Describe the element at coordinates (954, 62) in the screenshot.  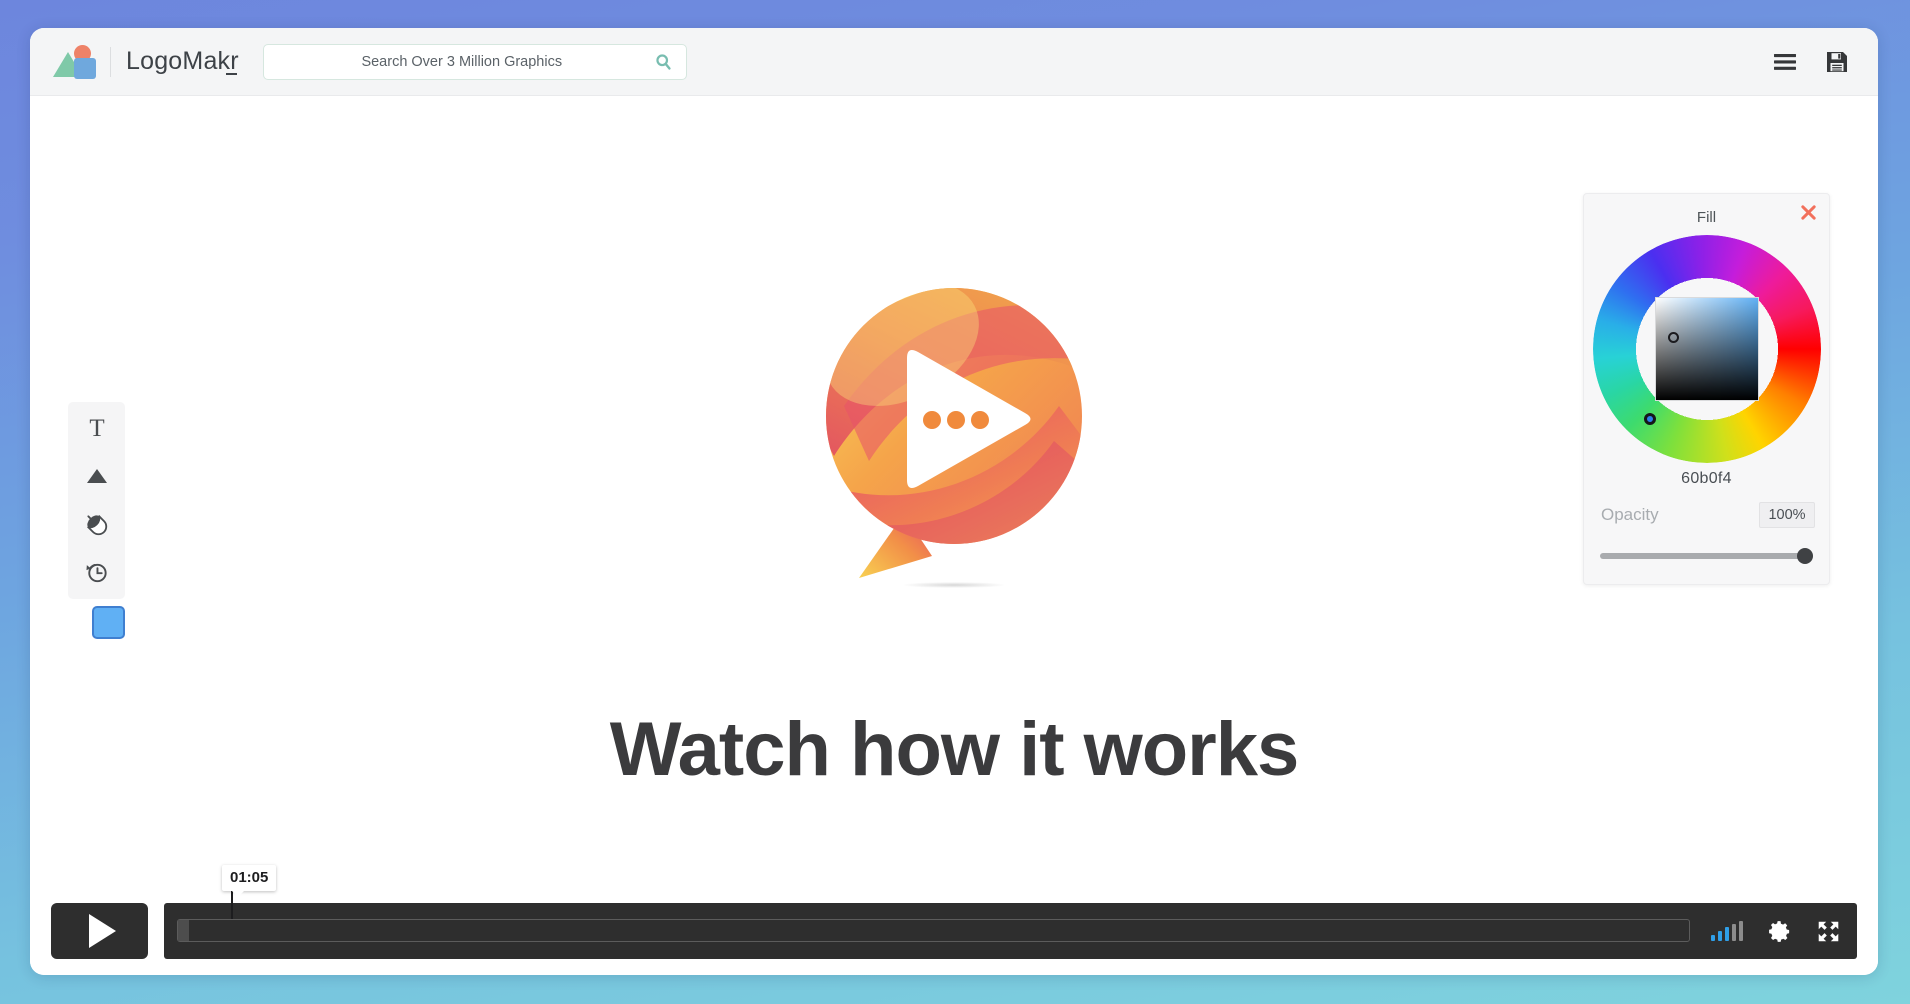
I see `app-header: LogoMakr` at that location.